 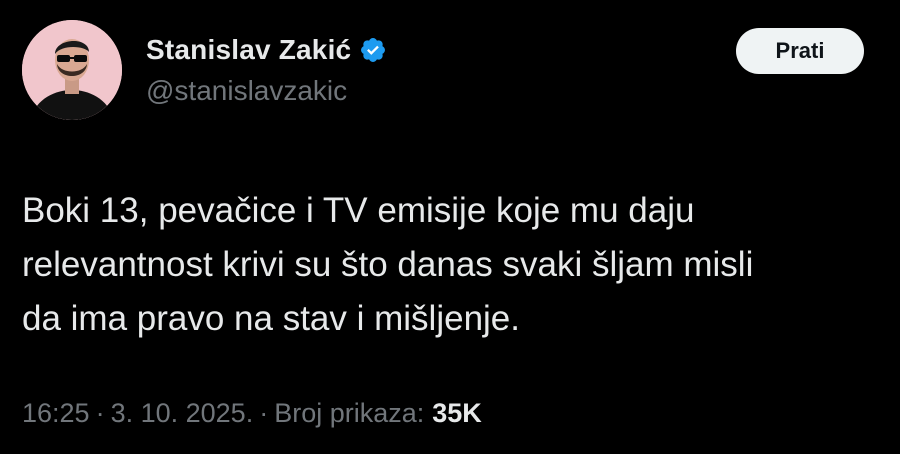 What do you see at coordinates (248, 50) in the screenshot?
I see `author-display-name: Stanislav Zakić` at bounding box center [248, 50].